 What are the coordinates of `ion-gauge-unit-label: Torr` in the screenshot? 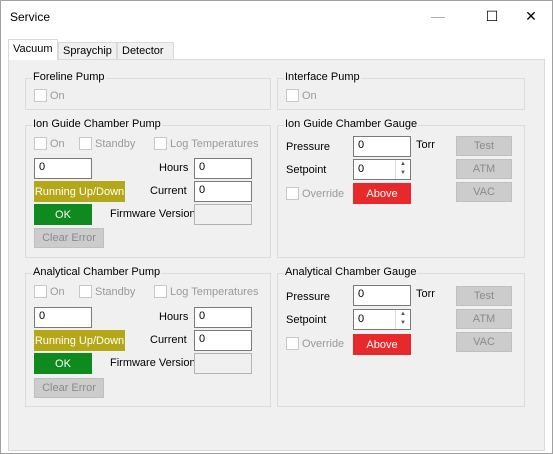 It's located at (425, 145).